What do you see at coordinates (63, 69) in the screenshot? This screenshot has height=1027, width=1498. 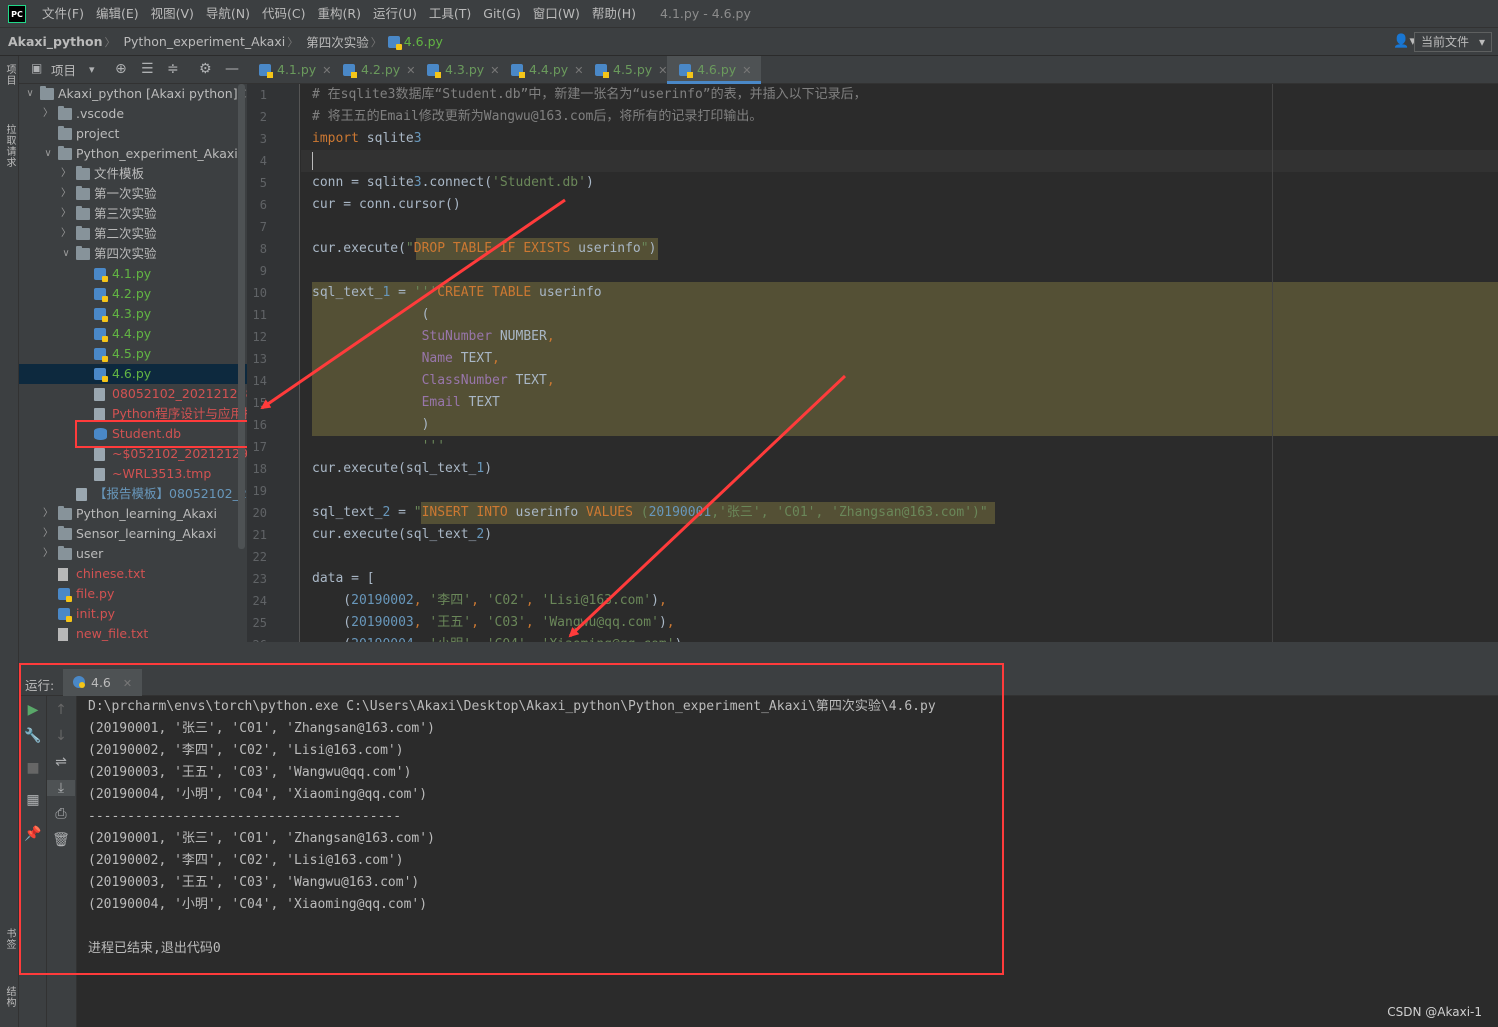 I see `project-panel-title: 项目` at bounding box center [63, 69].